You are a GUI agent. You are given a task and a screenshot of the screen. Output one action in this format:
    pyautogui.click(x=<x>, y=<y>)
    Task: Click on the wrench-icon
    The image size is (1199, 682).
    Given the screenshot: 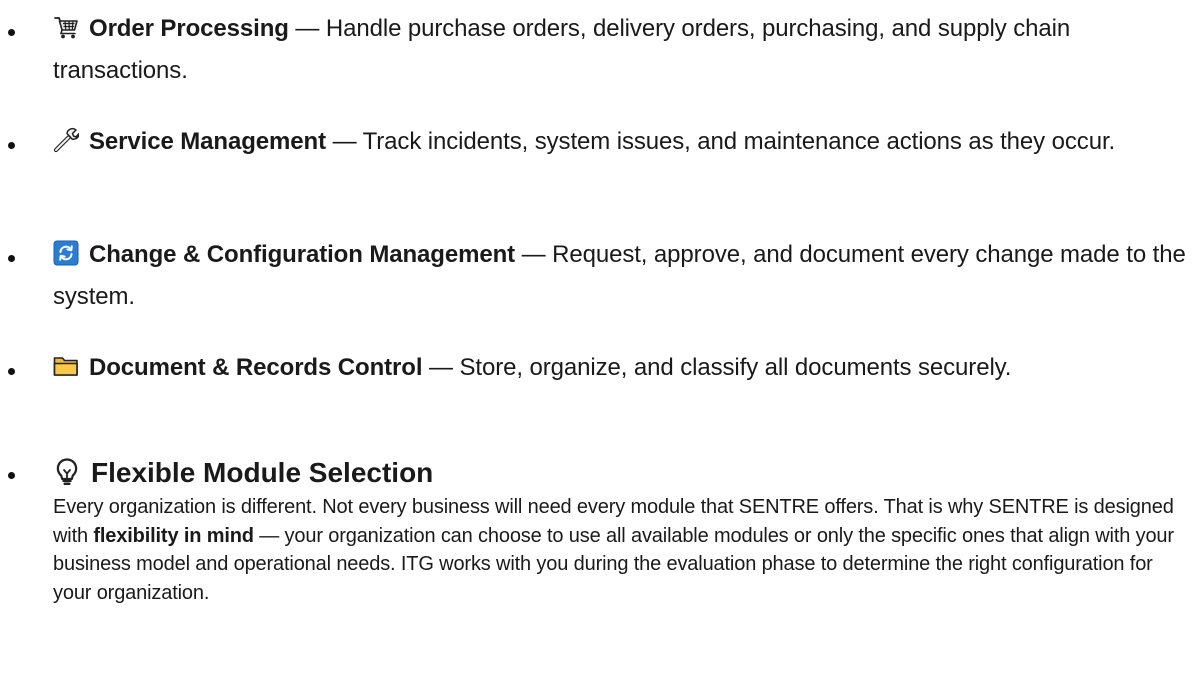 What is the action you would take?
    pyautogui.click(x=66, y=140)
    